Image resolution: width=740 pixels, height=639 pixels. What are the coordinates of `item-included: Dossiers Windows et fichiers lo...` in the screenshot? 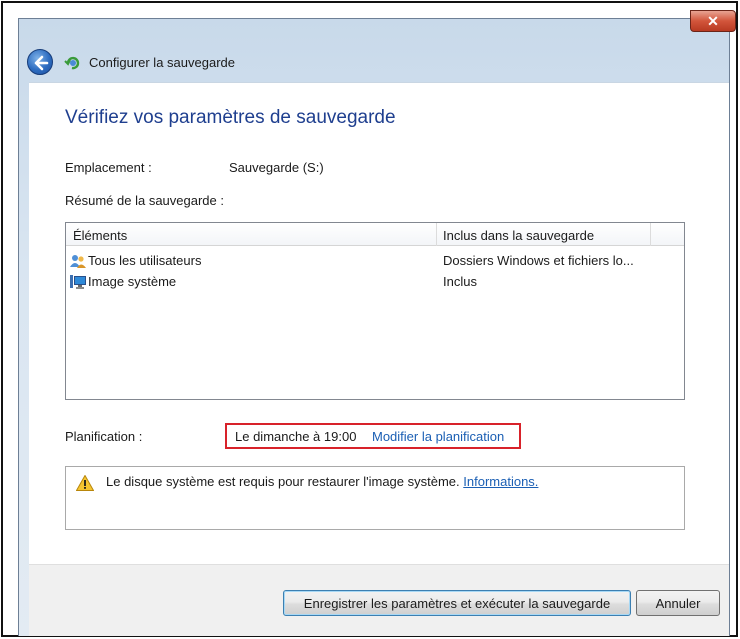 It's located at (538, 260).